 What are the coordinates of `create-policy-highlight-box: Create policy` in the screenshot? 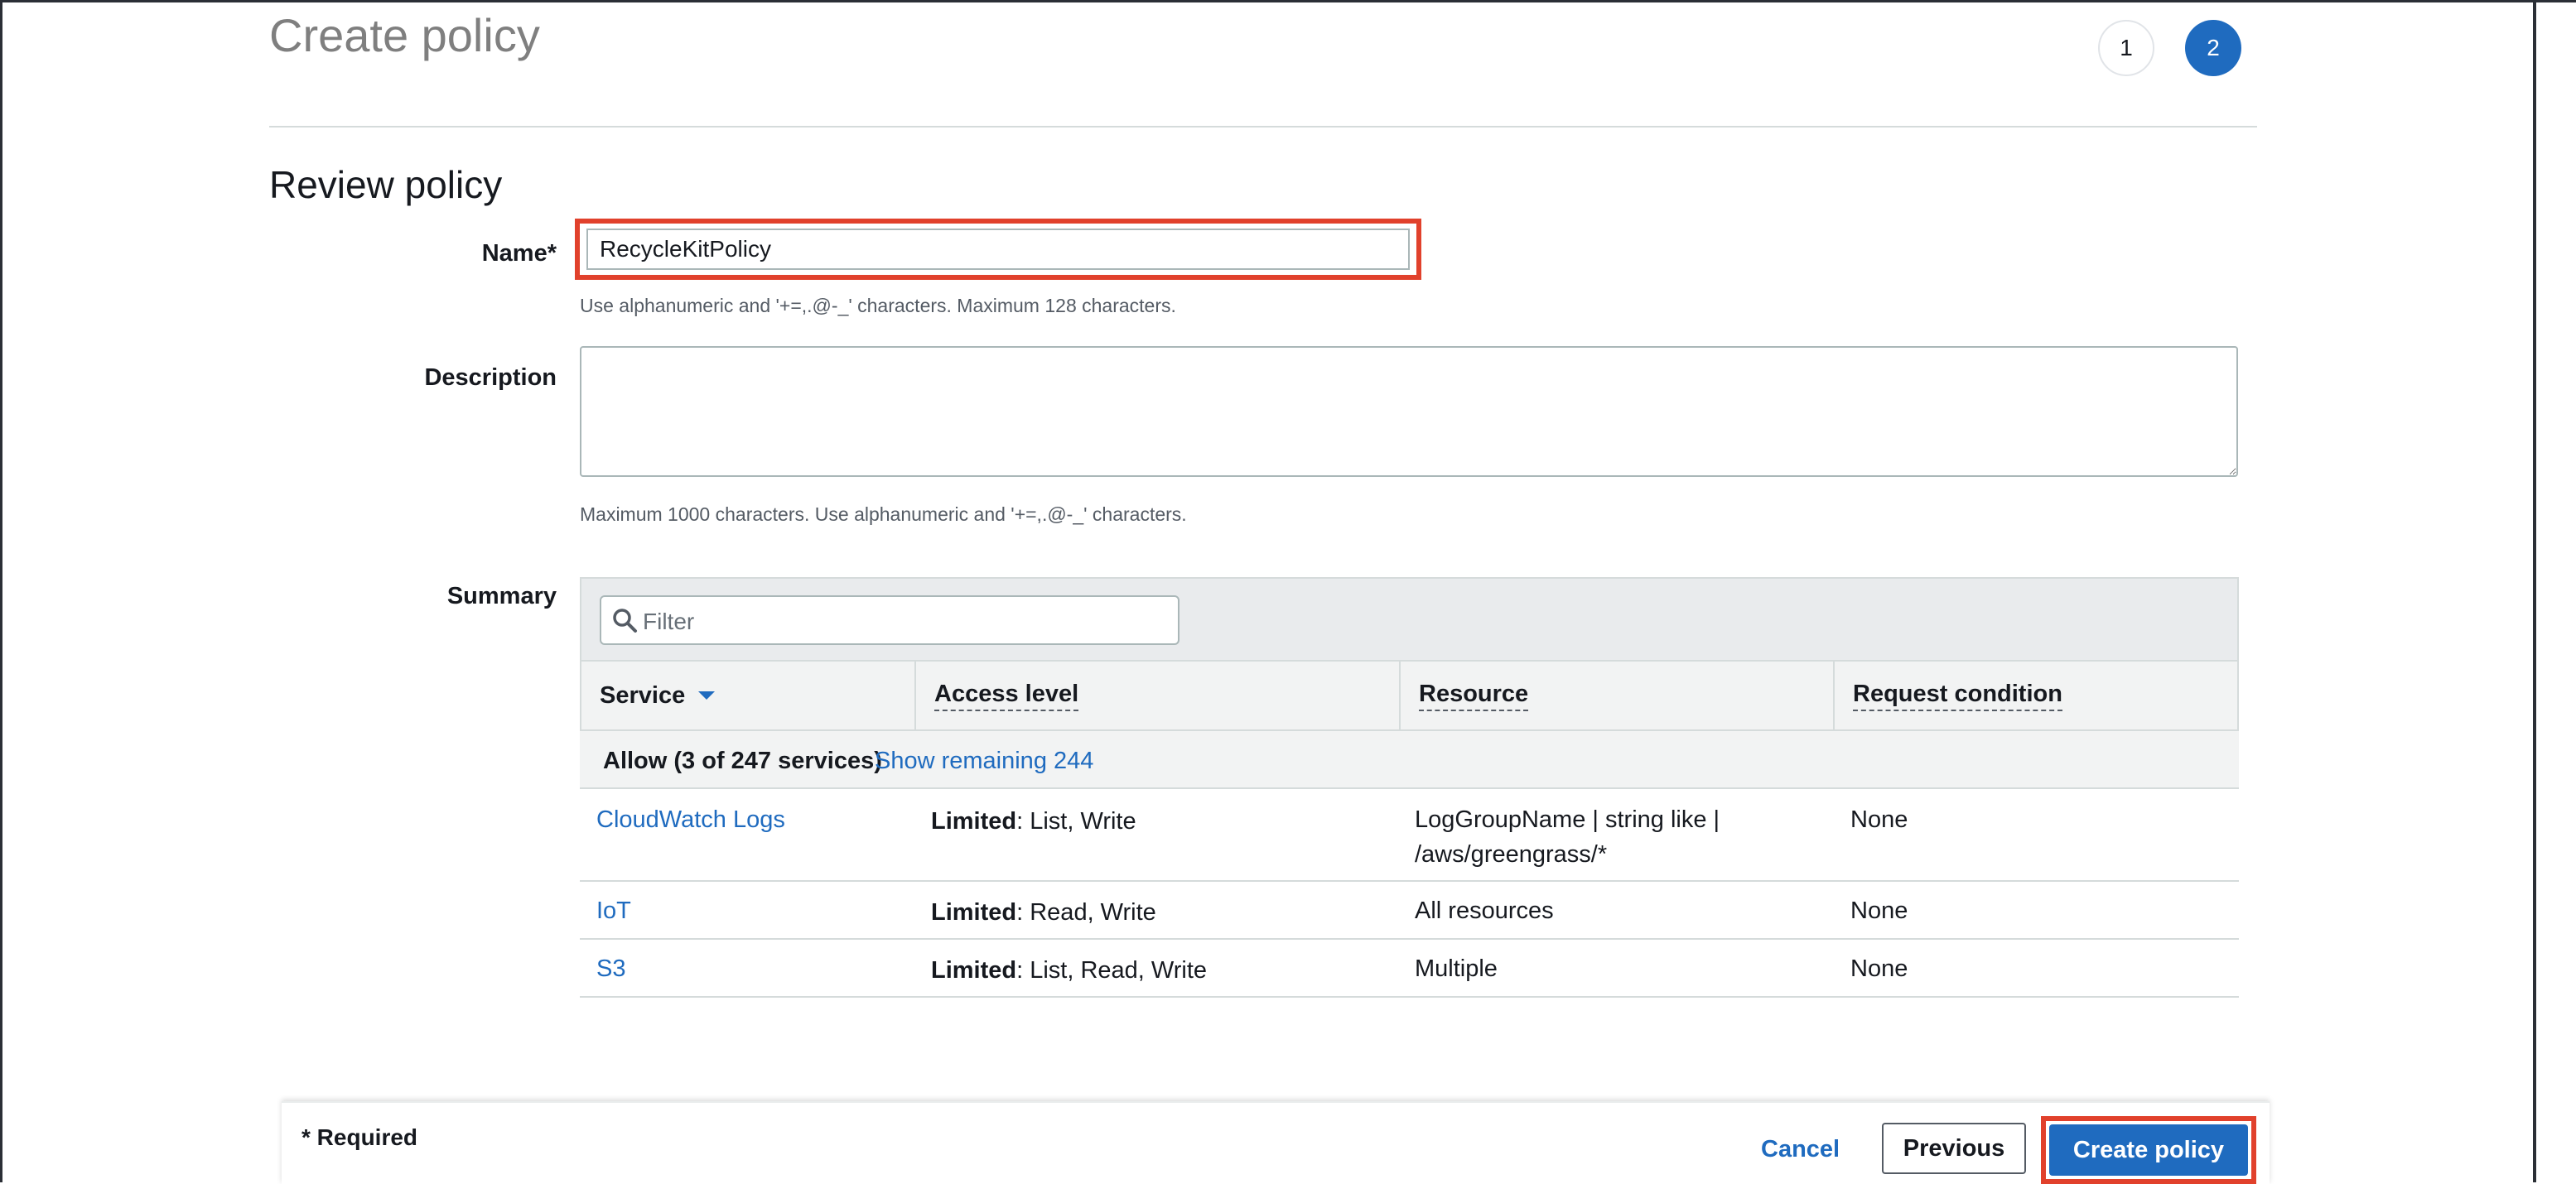 It's located at (2148, 1150).